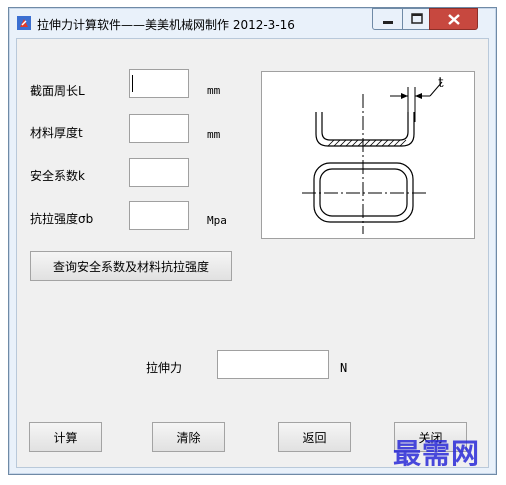 The image size is (506, 485). Describe the element at coordinates (132, 83) in the screenshot. I see `text-cursor` at that location.